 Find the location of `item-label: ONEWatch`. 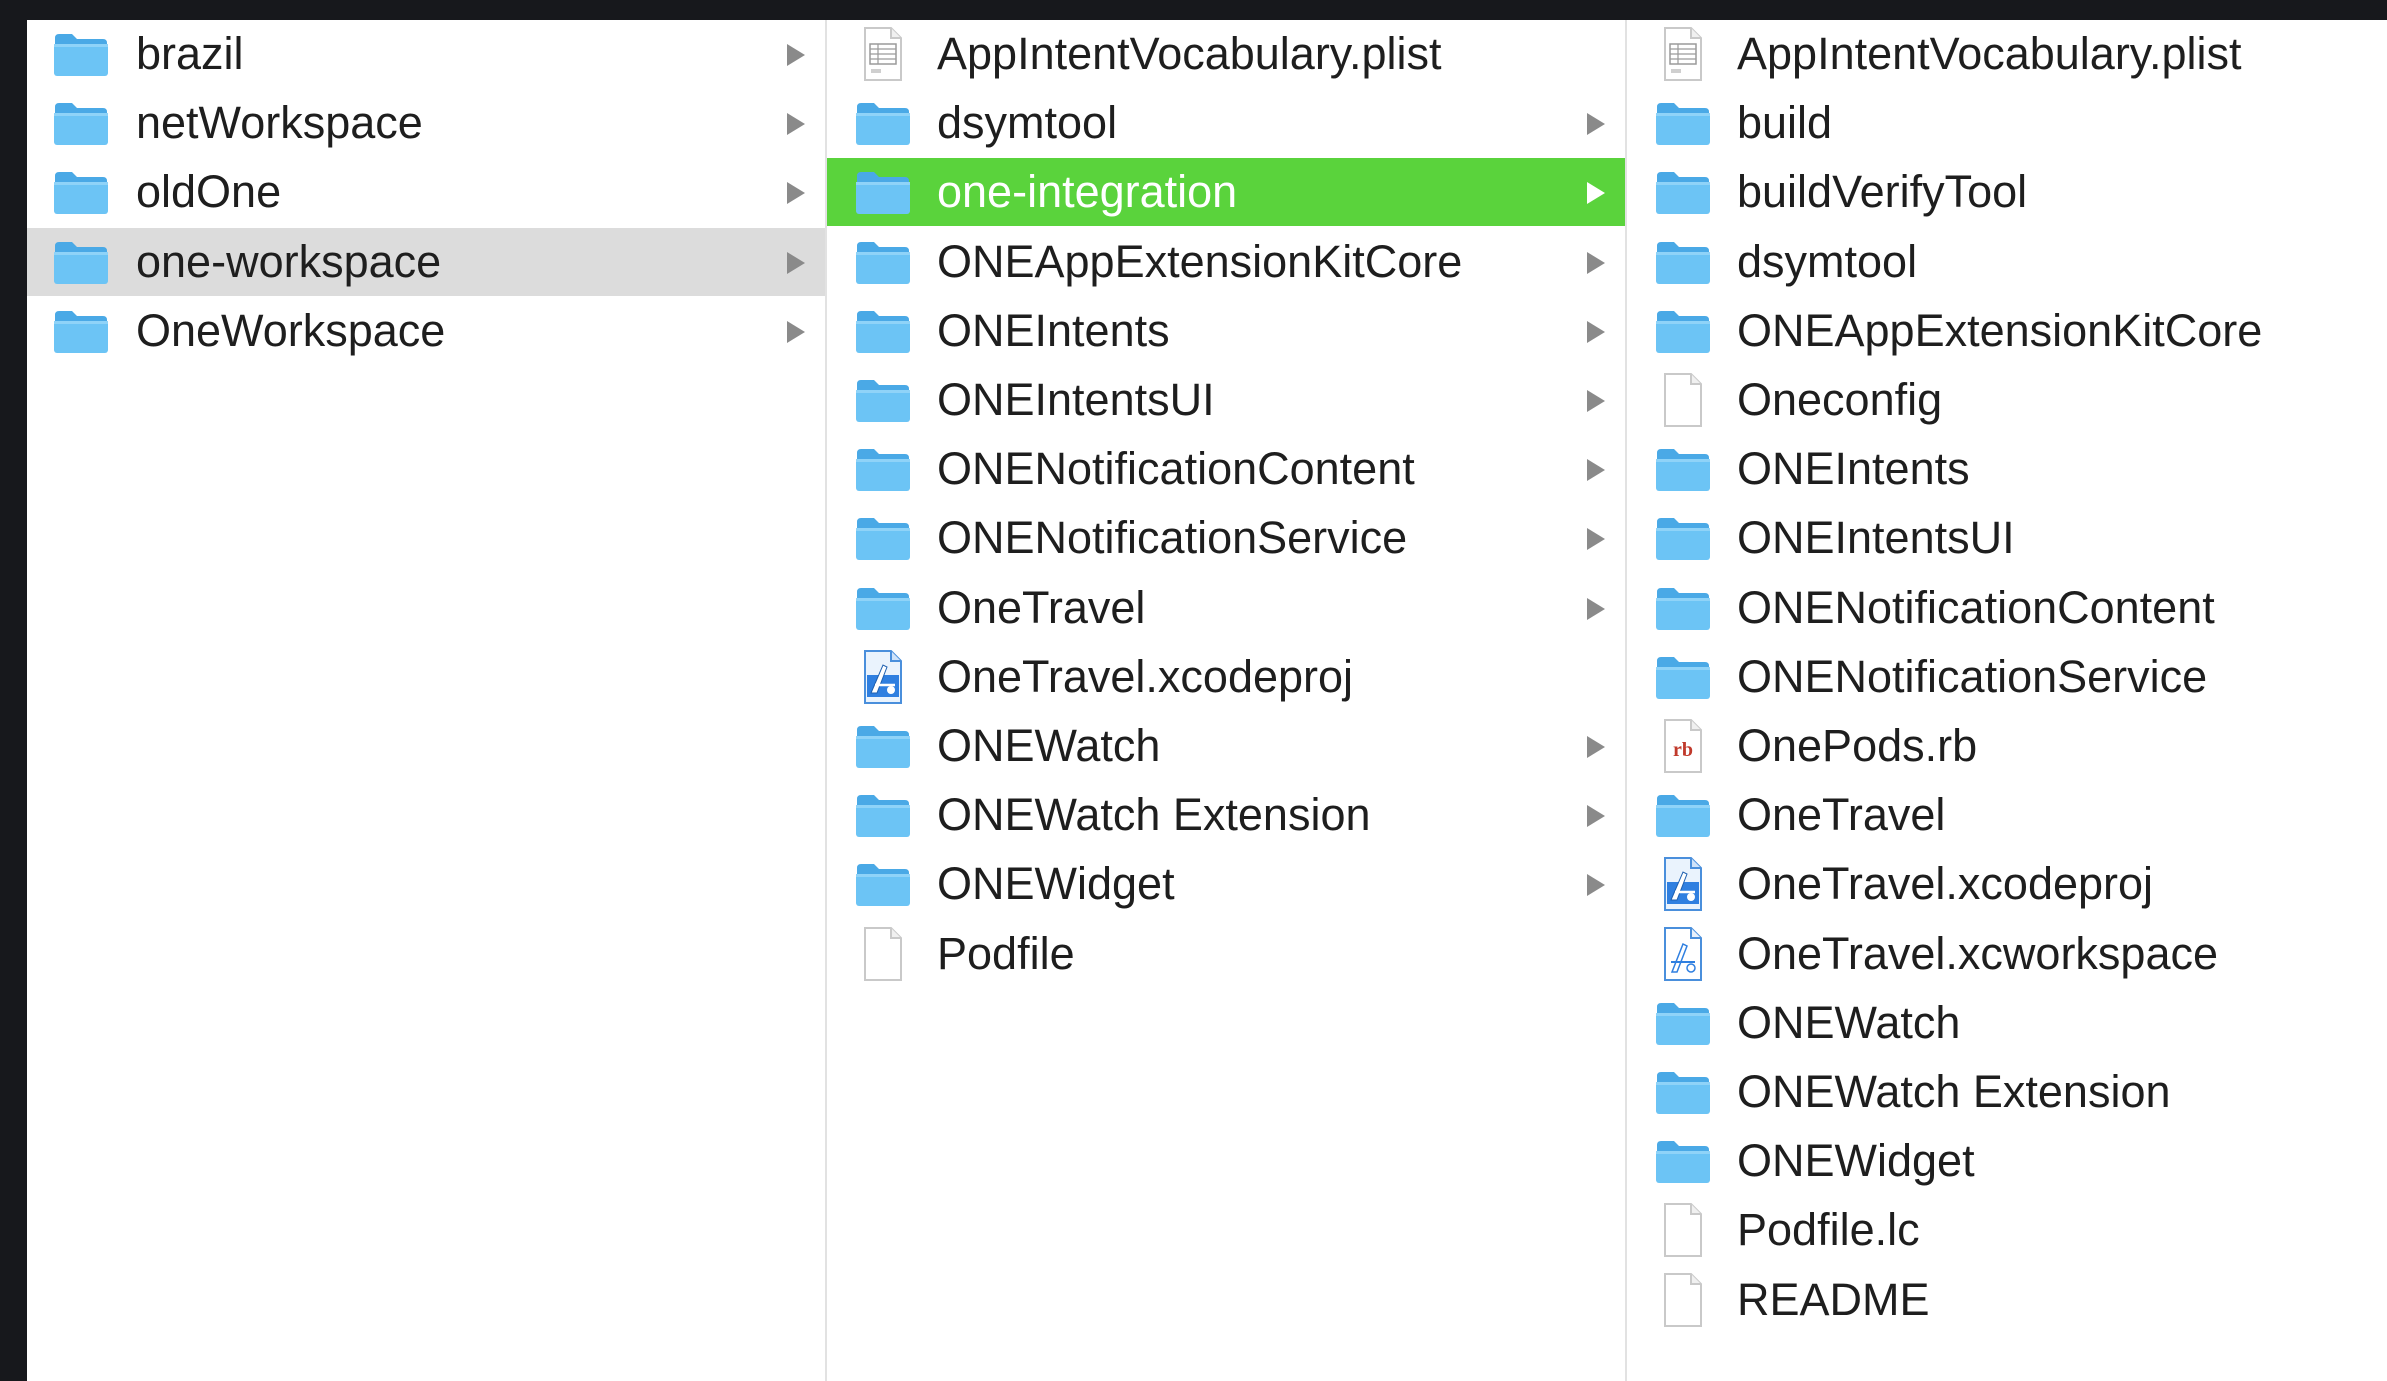

item-label: ONEWatch is located at coordinates (1849, 1022).